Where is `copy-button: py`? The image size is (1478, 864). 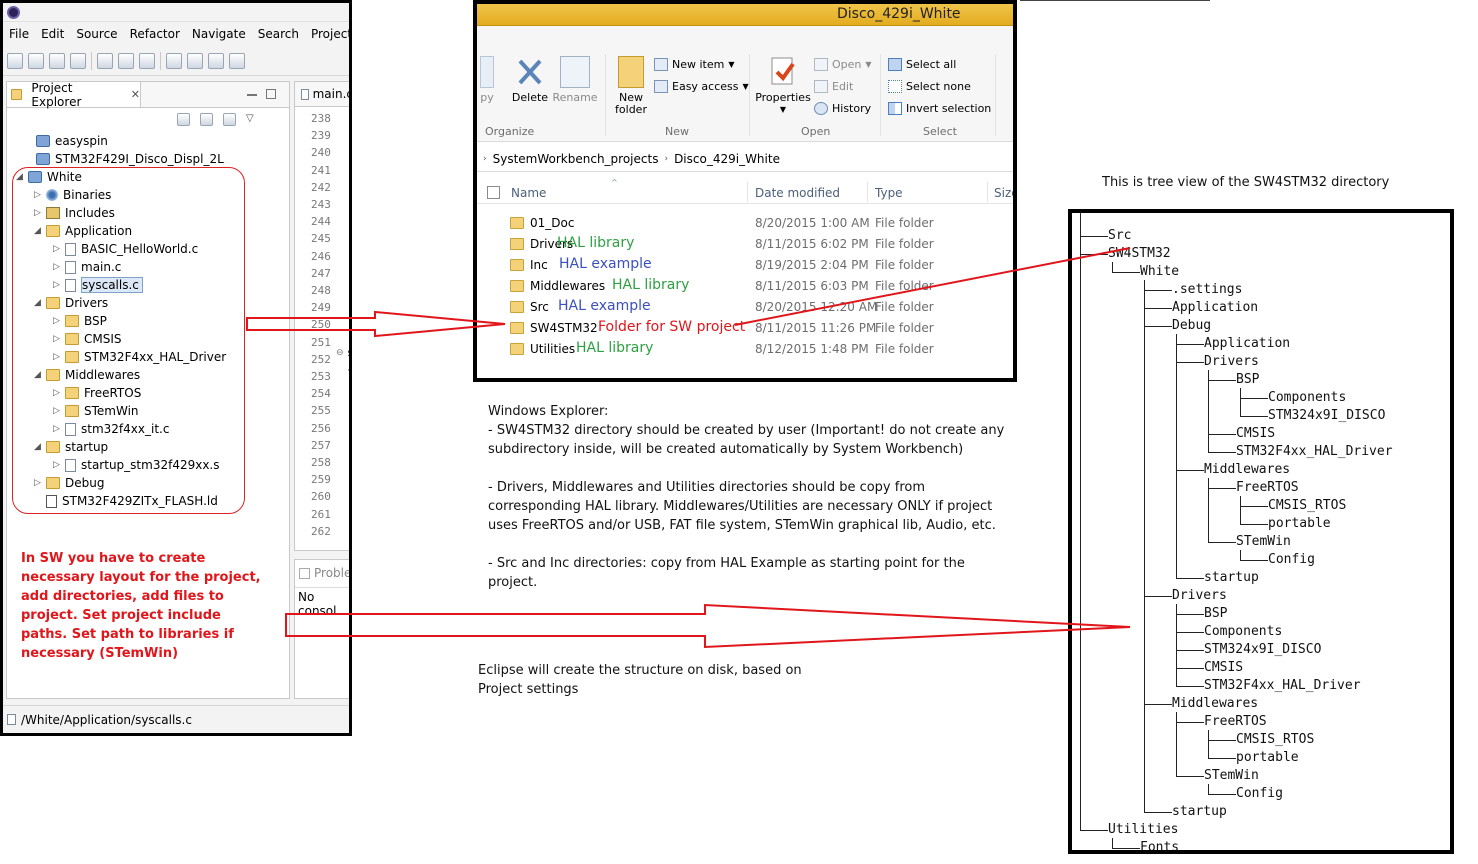 copy-button: py is located at coordinates (487, 80).